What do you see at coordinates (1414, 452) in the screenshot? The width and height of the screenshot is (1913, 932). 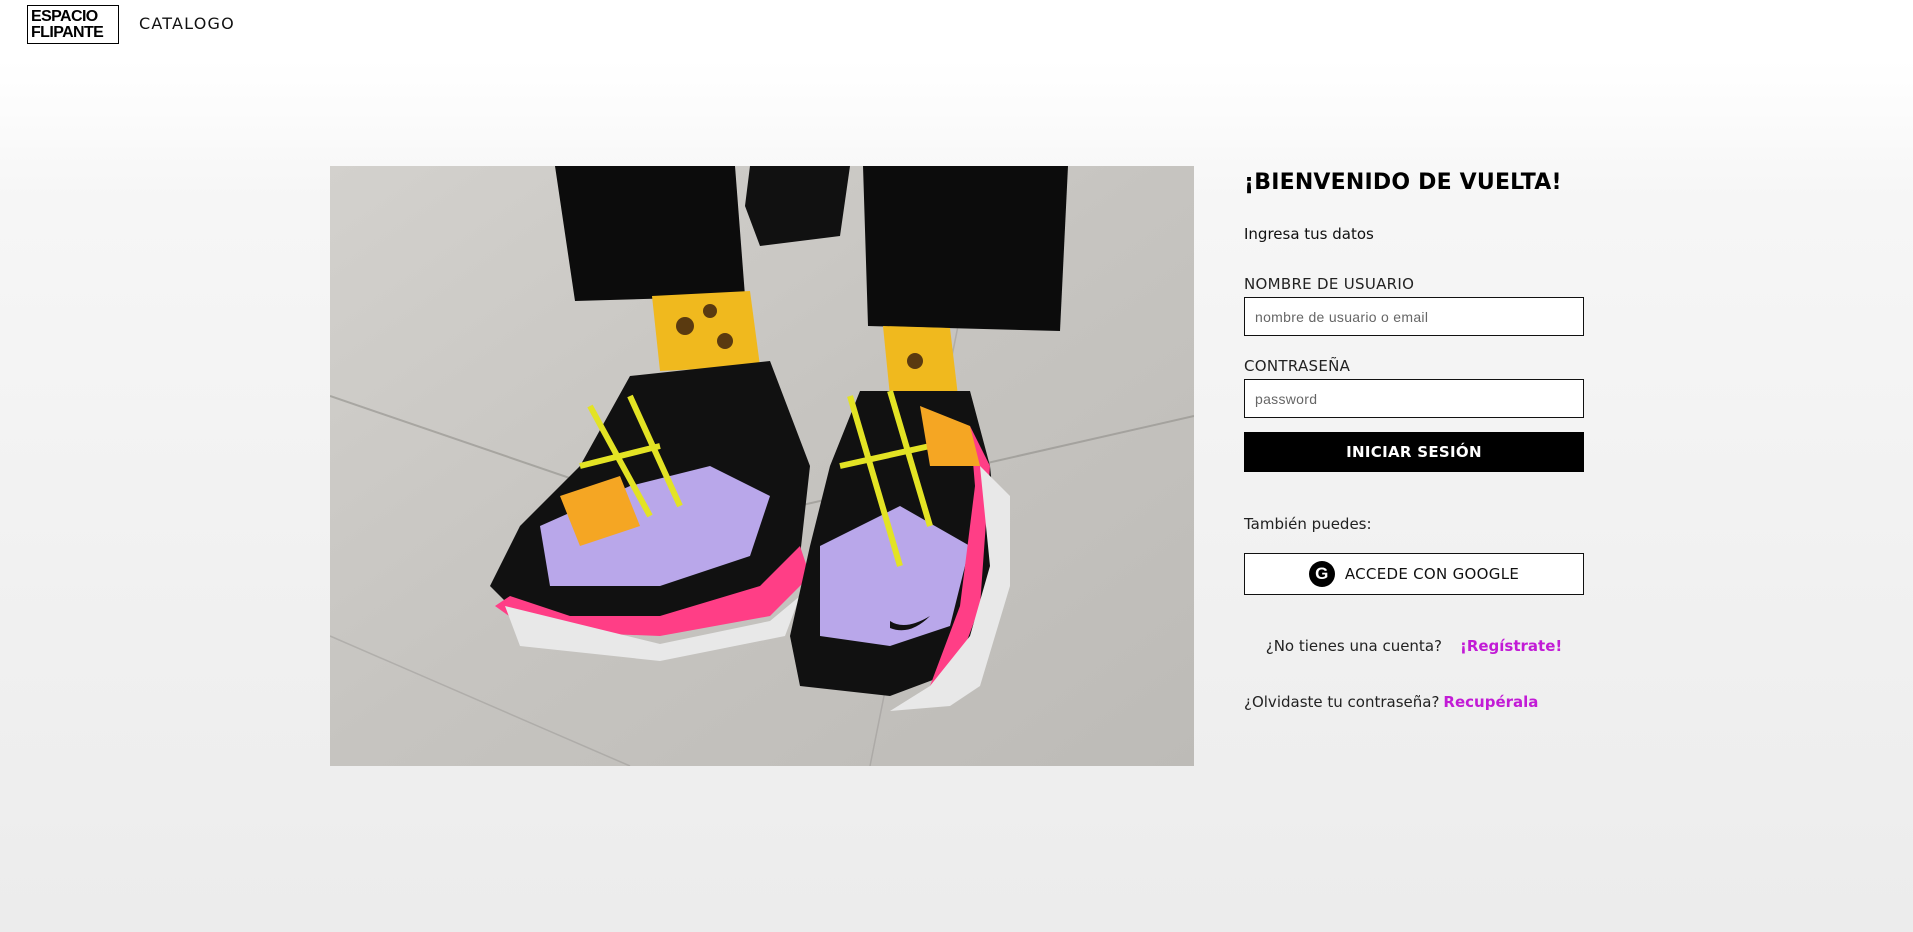 I see `login-submit-button: INICIAR SESIÓN` at bounding box center [1414, 452].